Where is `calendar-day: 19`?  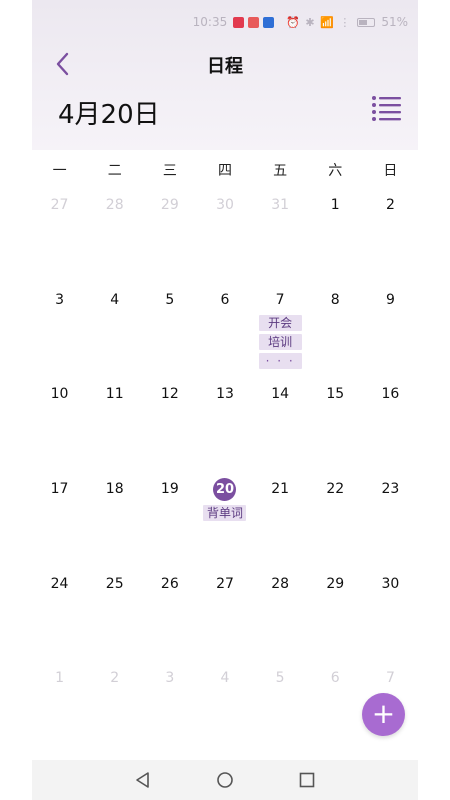
calendar-day: 19 is located at coordinates (169, 523).